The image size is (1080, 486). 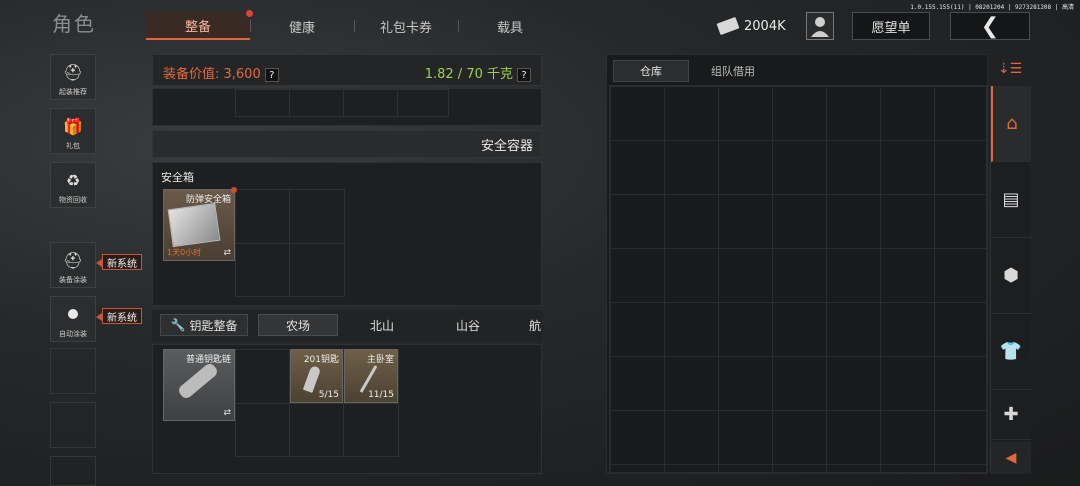 What do you see at coordinates (1011, 352) in the screenshot?
I see `shirt-icon: 👕` at bounding box center [1011, 352].